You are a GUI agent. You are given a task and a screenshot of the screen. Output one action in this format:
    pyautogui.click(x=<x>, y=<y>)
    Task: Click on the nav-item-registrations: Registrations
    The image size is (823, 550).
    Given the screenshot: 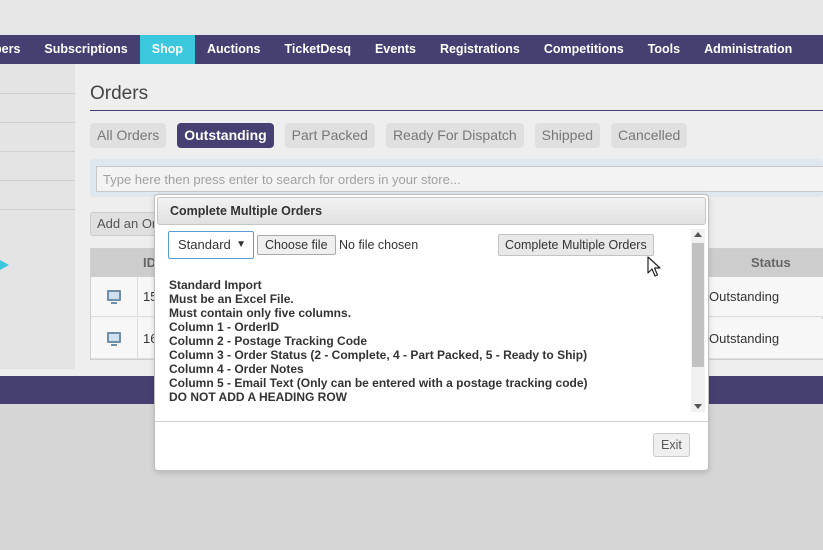 What is the action you would take?
    pyautogui.click(x=480, y=49)
    